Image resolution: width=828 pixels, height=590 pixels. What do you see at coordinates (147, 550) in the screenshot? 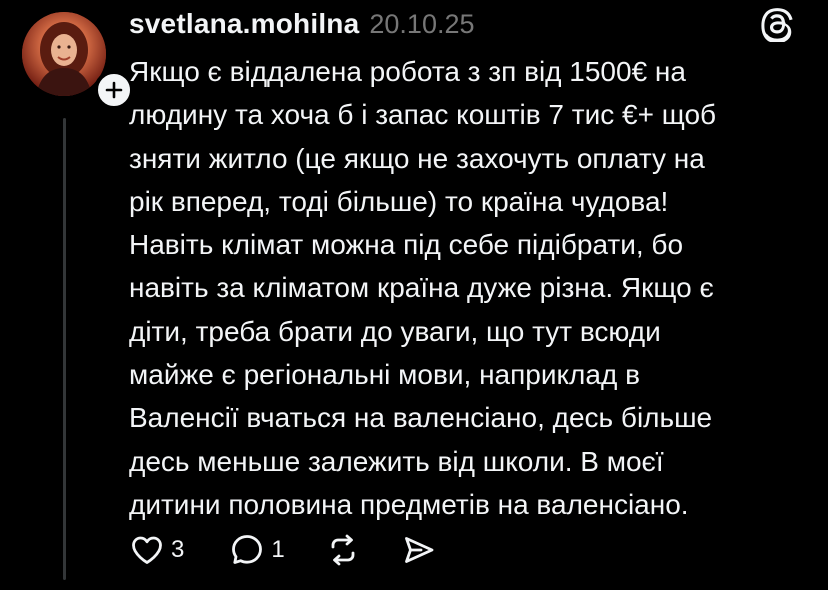
I see `heart-icon` at bounding box center [147, 550].